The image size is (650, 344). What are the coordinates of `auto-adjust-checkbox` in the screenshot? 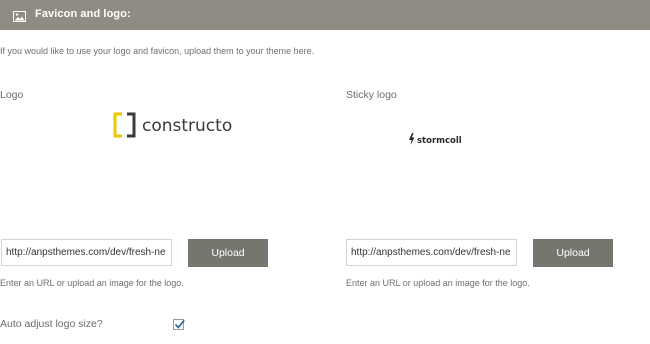 It's located at (179, 324).